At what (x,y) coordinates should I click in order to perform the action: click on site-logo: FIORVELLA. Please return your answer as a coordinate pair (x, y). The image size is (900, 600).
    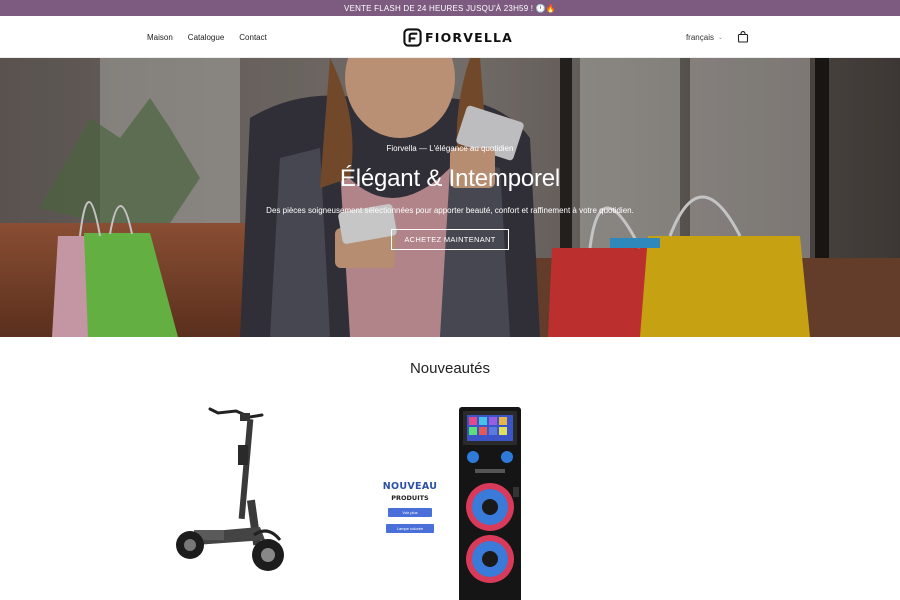
    Looking at the image, I should click on (458, 37).